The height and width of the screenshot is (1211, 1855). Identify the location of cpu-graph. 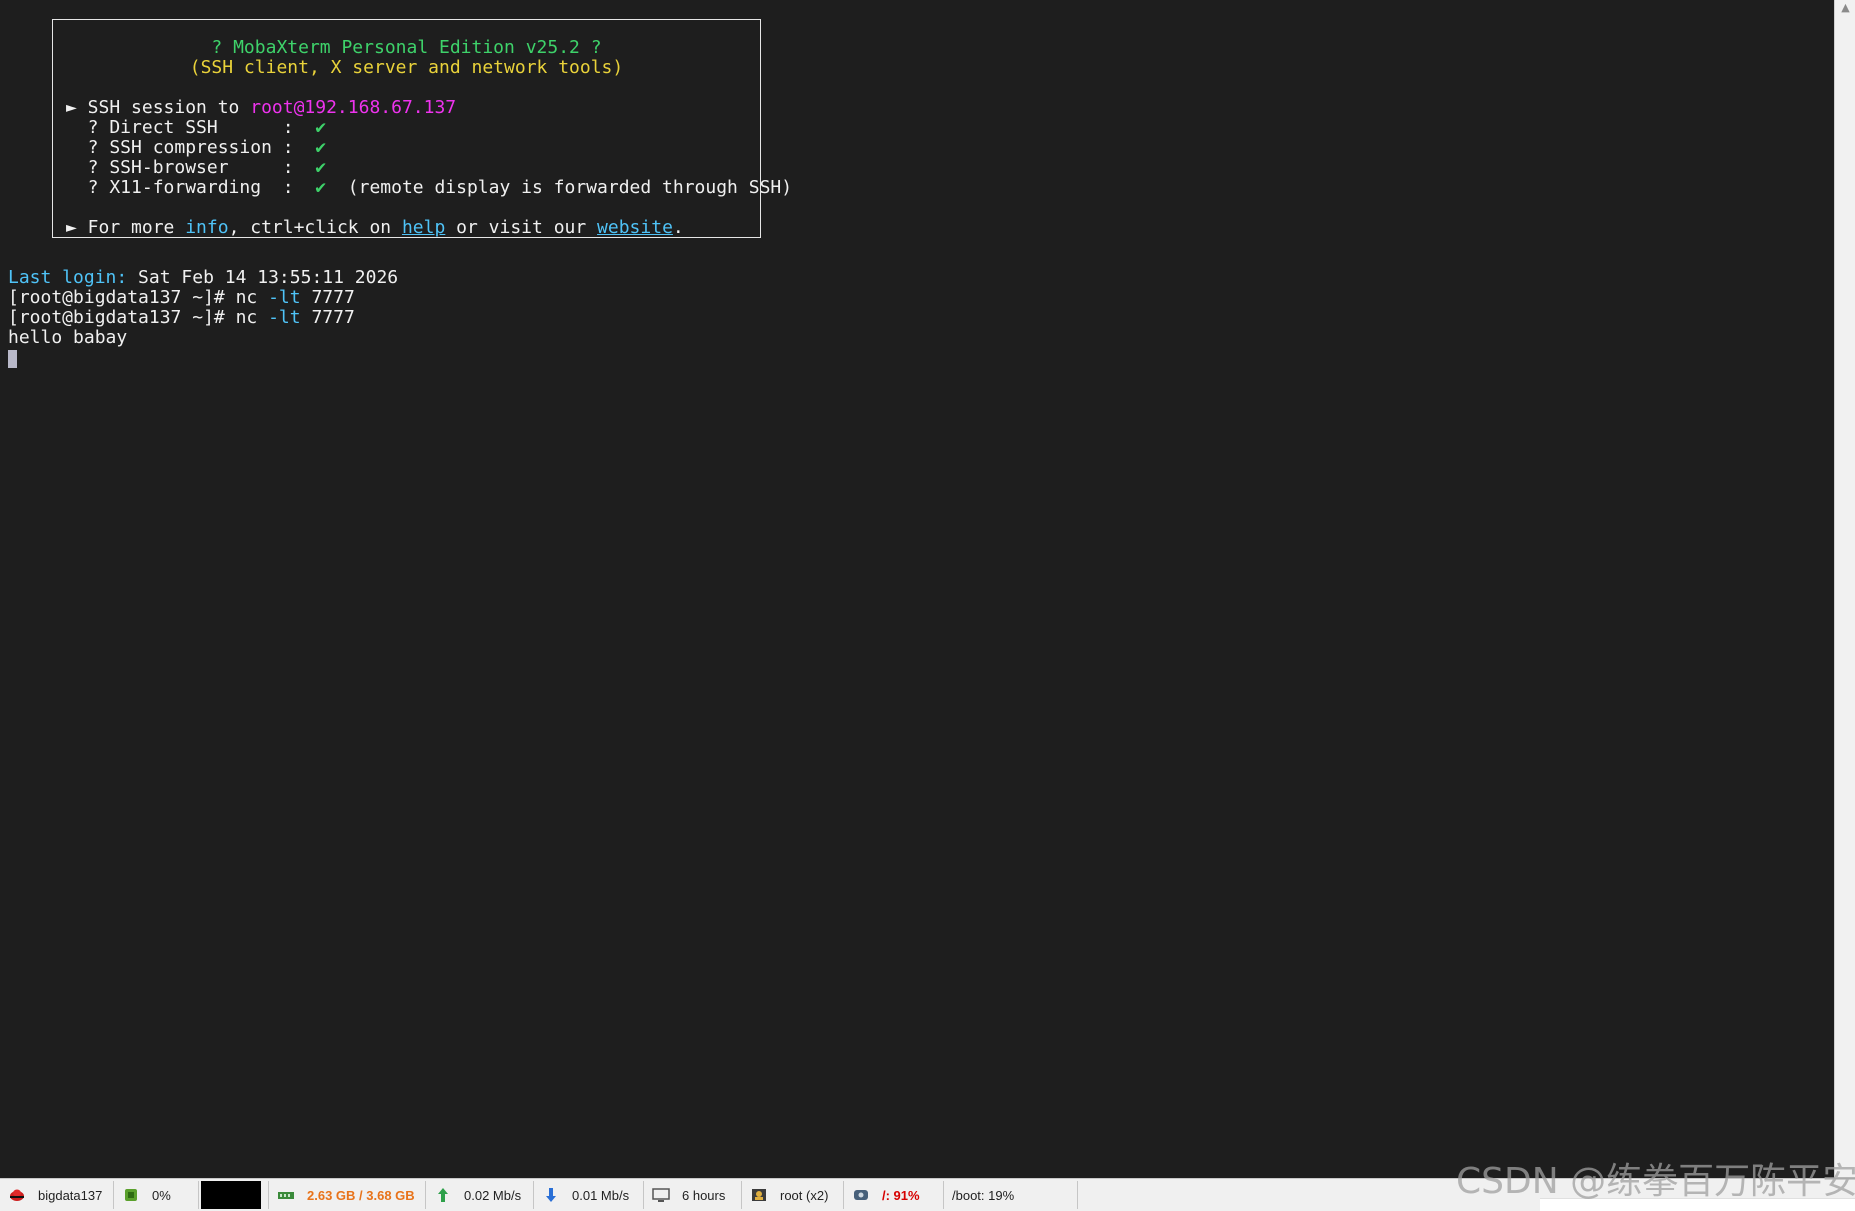
(234, 1195).